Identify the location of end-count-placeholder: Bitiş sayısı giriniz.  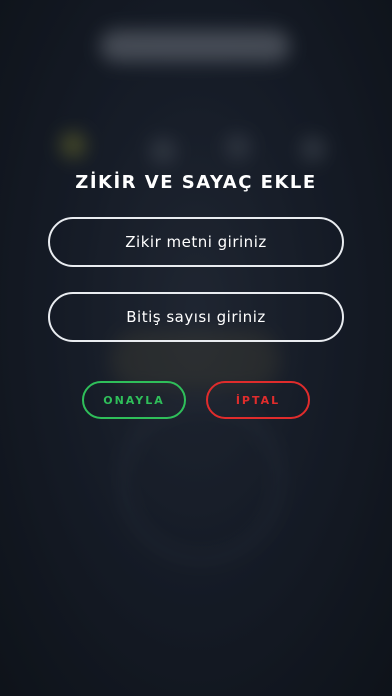
(196, 317).